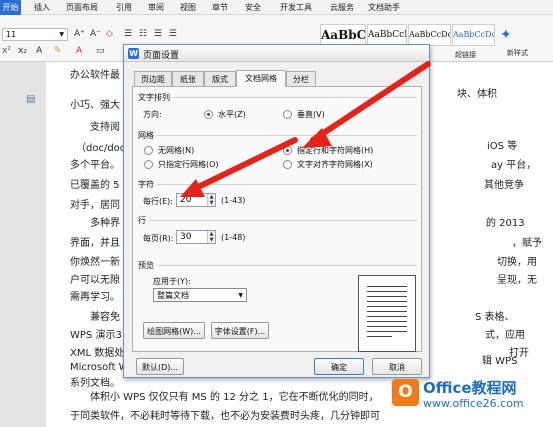 The width and height of the screenshot is (553, 427). What do you see at coordinates (220, 7) in the screenshot?
I see `menu-chapter: 章节` at bounding box center [220, 7].